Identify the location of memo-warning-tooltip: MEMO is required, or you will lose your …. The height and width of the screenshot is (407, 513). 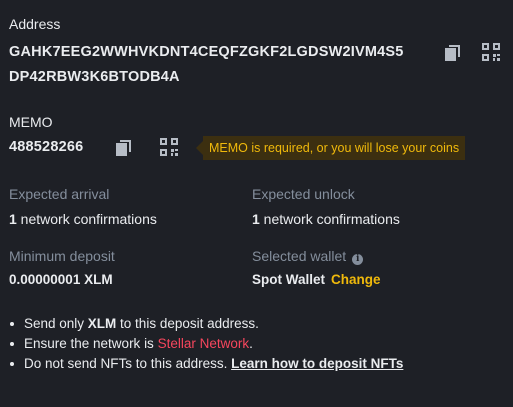
(334, 148).